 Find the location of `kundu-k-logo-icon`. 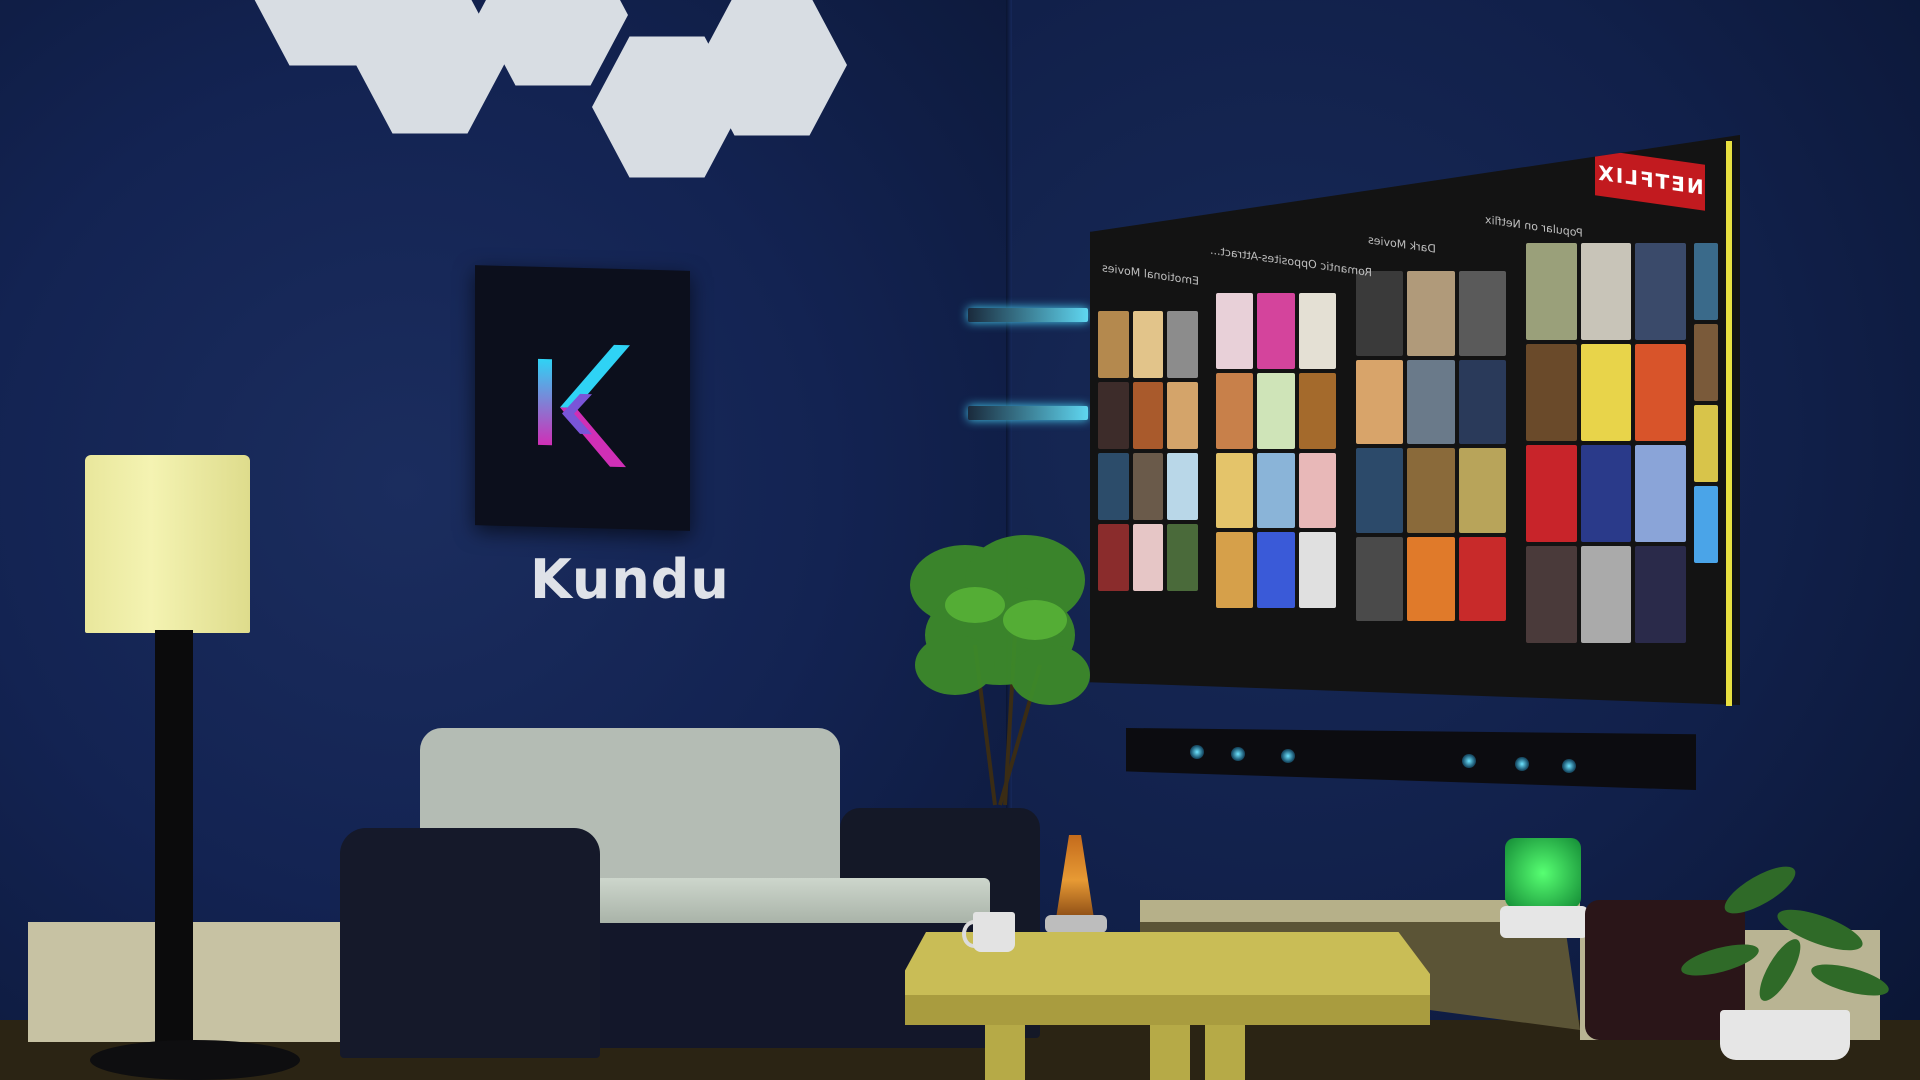

kundu-k-logo-icon is located at coordinates (584, 406).